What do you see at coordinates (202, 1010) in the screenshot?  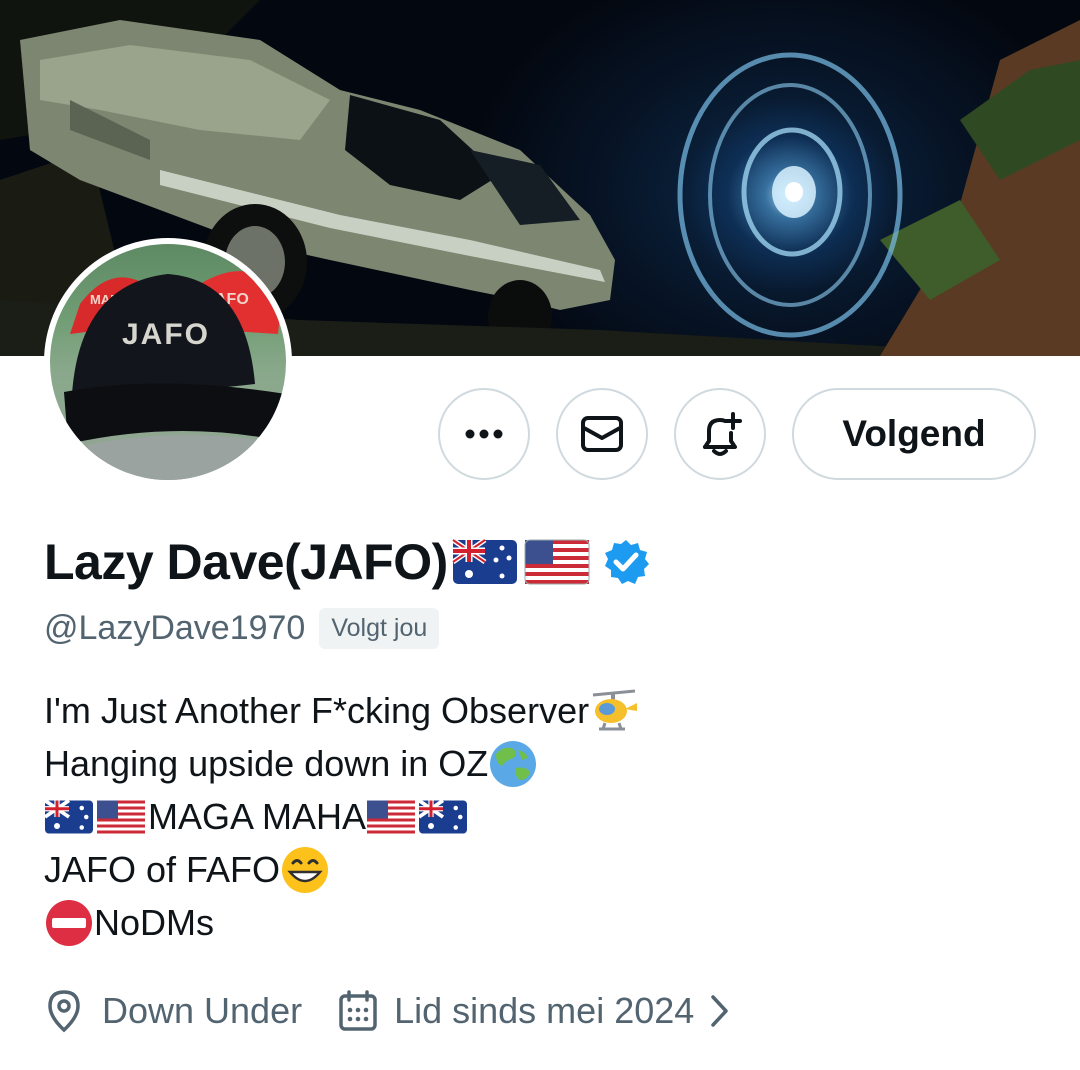 I see `location-text: Down Under` at bounding box center [202, 1010].